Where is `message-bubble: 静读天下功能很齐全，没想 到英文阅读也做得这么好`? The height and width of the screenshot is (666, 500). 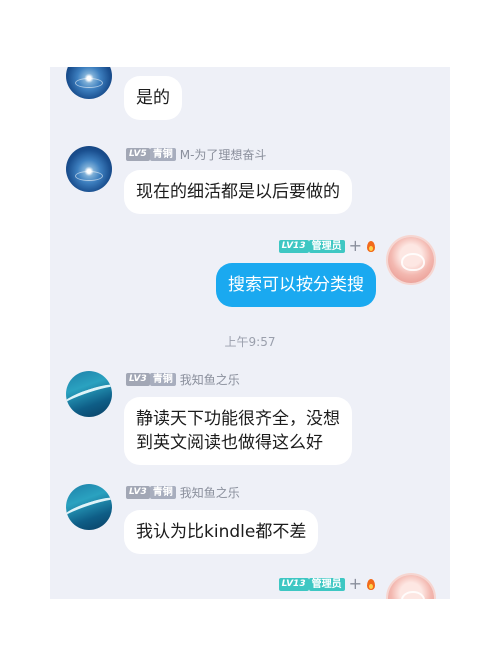 message-bubble: 静读天下功能很齐全，没想 到英文阅读也做得这么好 is located at coordinates (238, 431).